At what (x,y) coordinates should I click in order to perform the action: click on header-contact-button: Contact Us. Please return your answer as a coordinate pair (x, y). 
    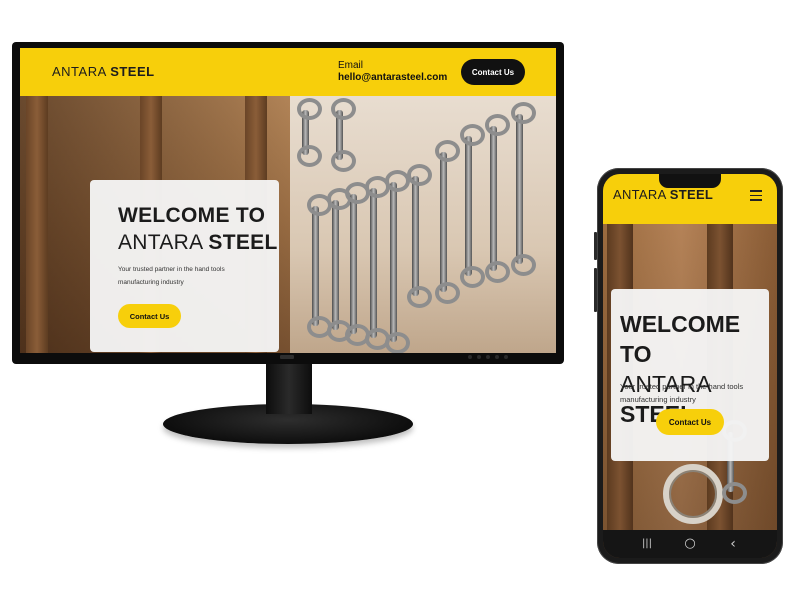
    Looking at the image, I should click on (493, 72).